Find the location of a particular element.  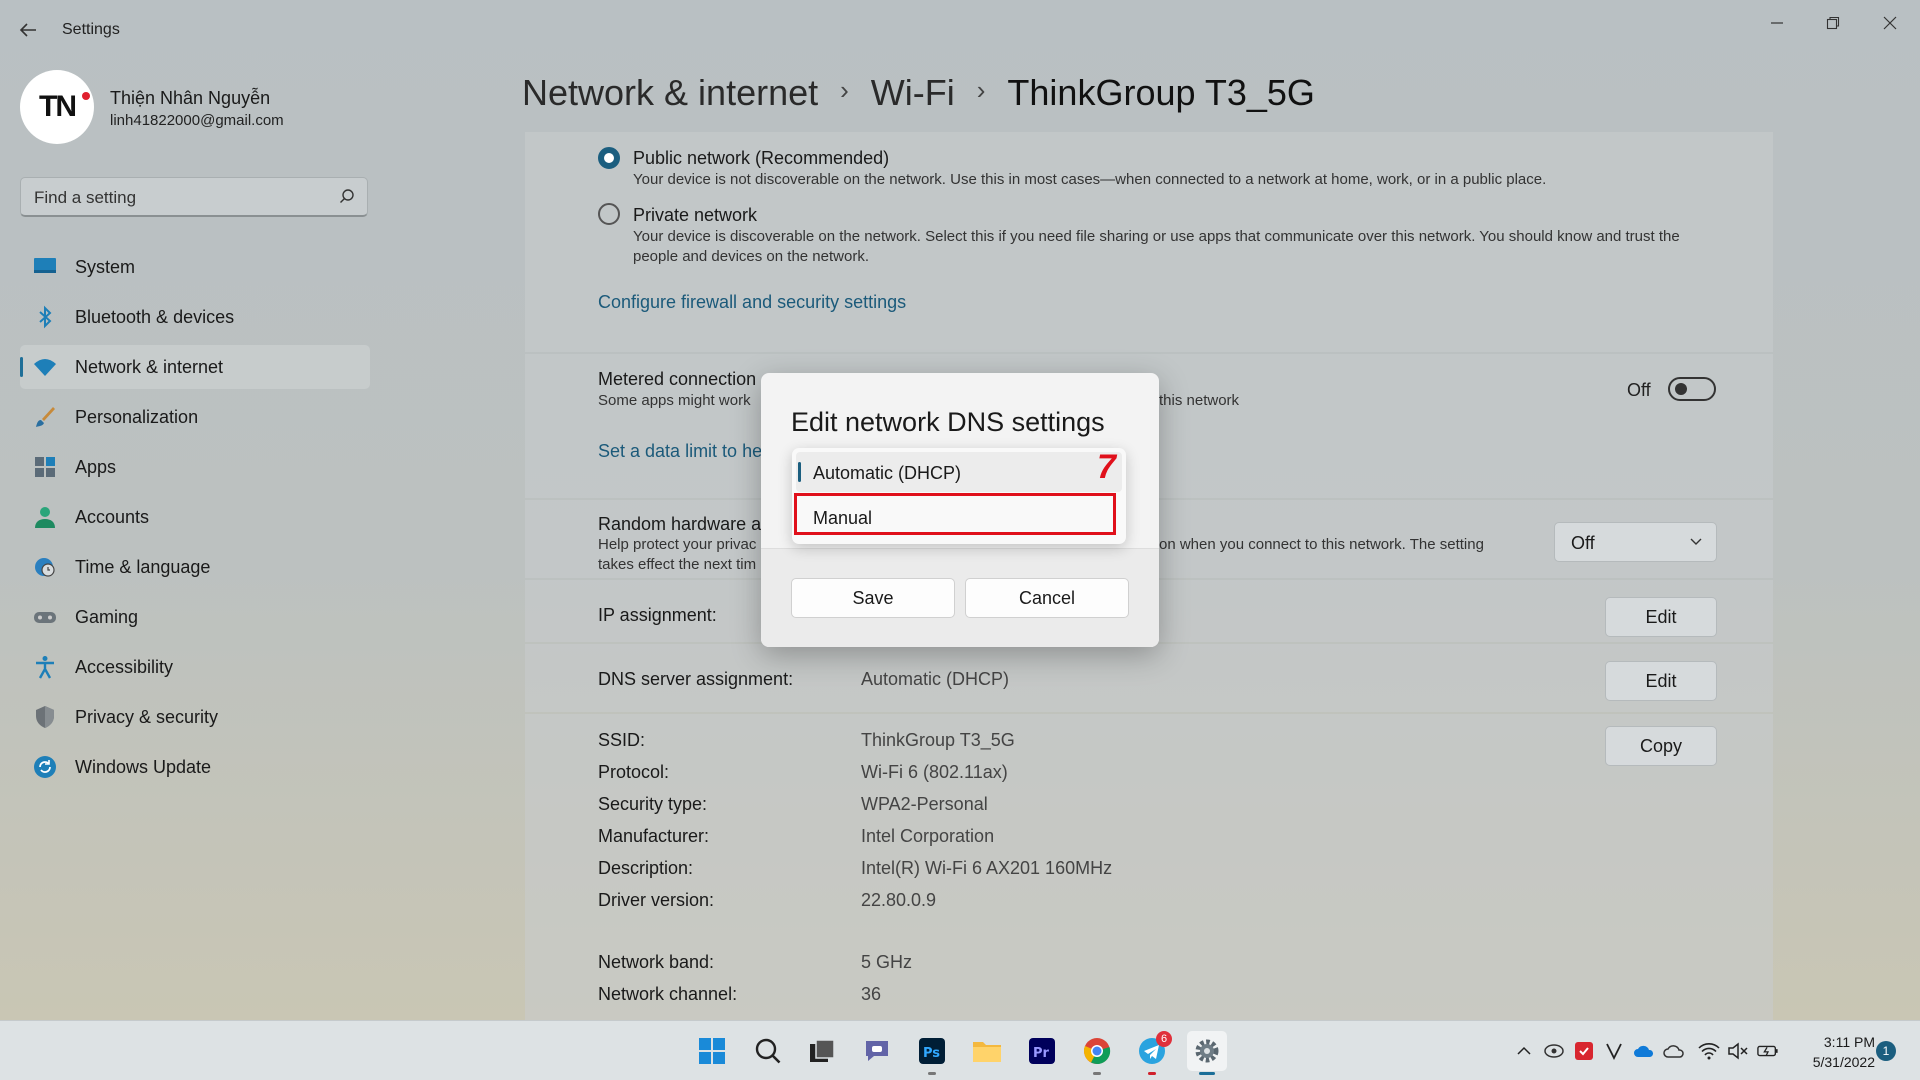

search-placeholder: Find a setting is located at coordinates (85, 197).